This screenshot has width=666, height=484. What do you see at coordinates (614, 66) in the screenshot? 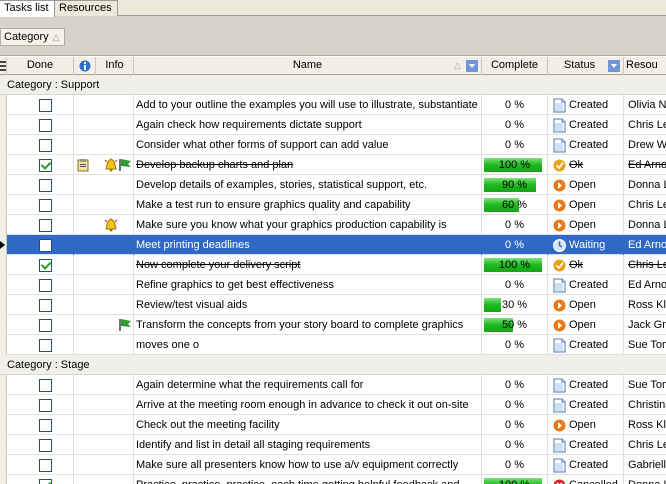
I see `filter-dropdown-icon` at bounding box center [614, 66].